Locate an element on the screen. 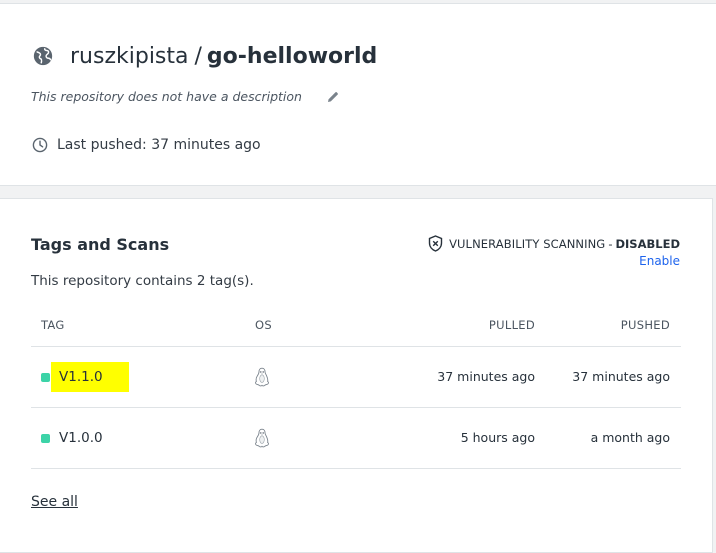 Image resolution: width=716 pixels, height=553 pixels. table-header: TAG OS PULLED PUSHED is located at coordinates (356, 326).